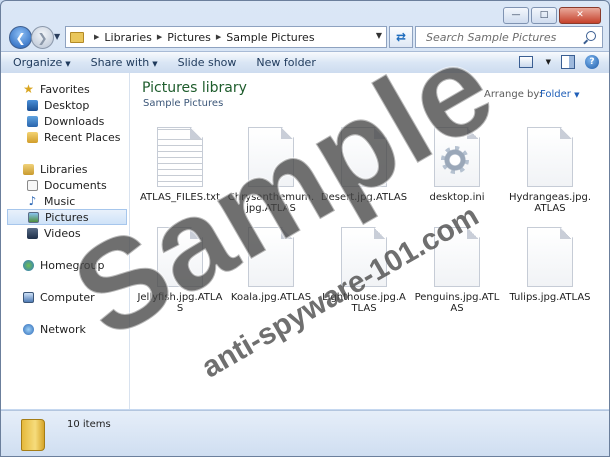 The width and height of the screenshot is (610, 457). I want to click on arrow-right-icon: ❯, so click(42, 37).